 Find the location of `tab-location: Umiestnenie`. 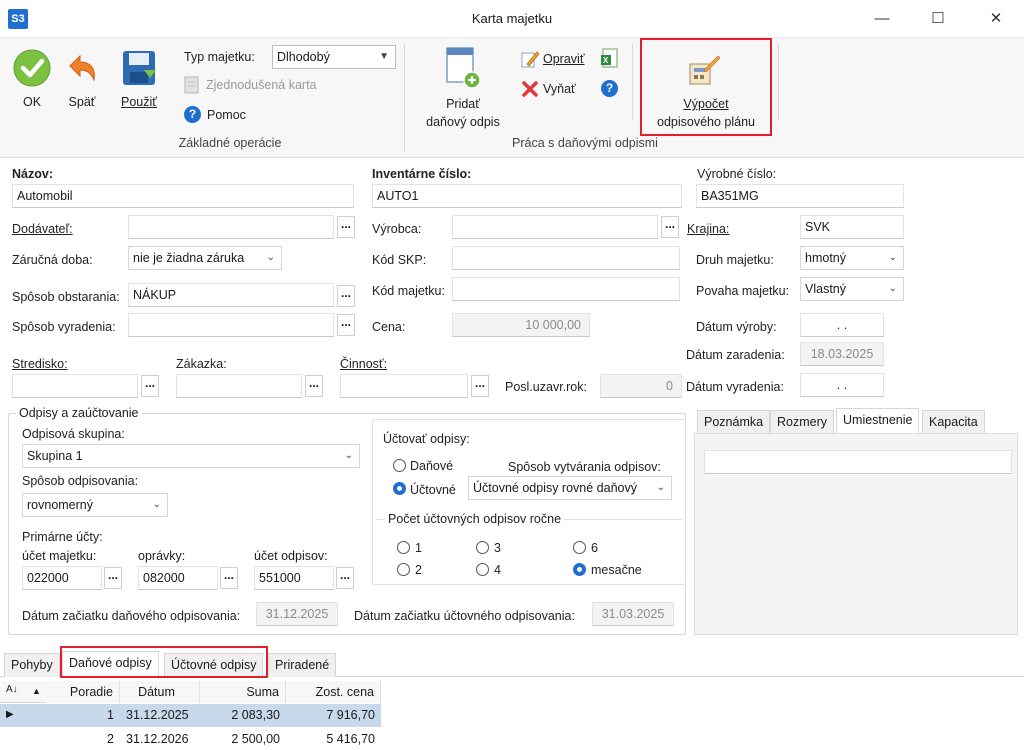

tab-location: Umiestnenie is located at coordinates (878, 421).